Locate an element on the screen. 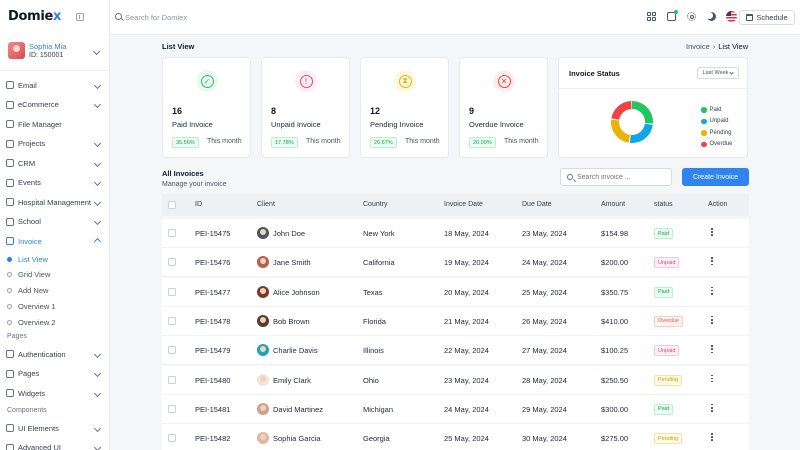 Image resolution: width=800 pixels, height=450 pixels. submenu-item: Overview 2 is located at coordinates (31, 322).